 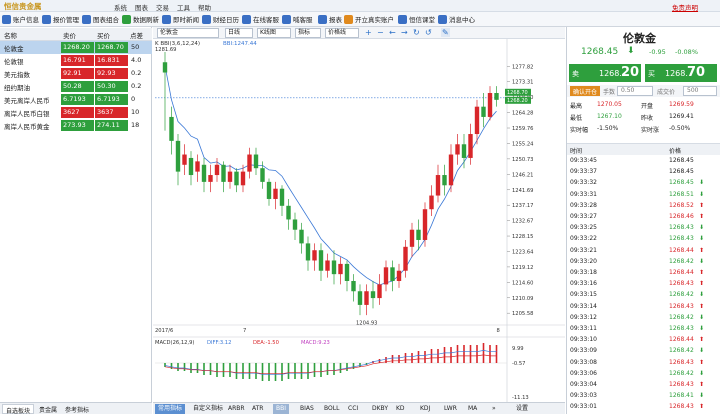 I want to click on tick-price: 1268.44, so click(x=681, y=250).